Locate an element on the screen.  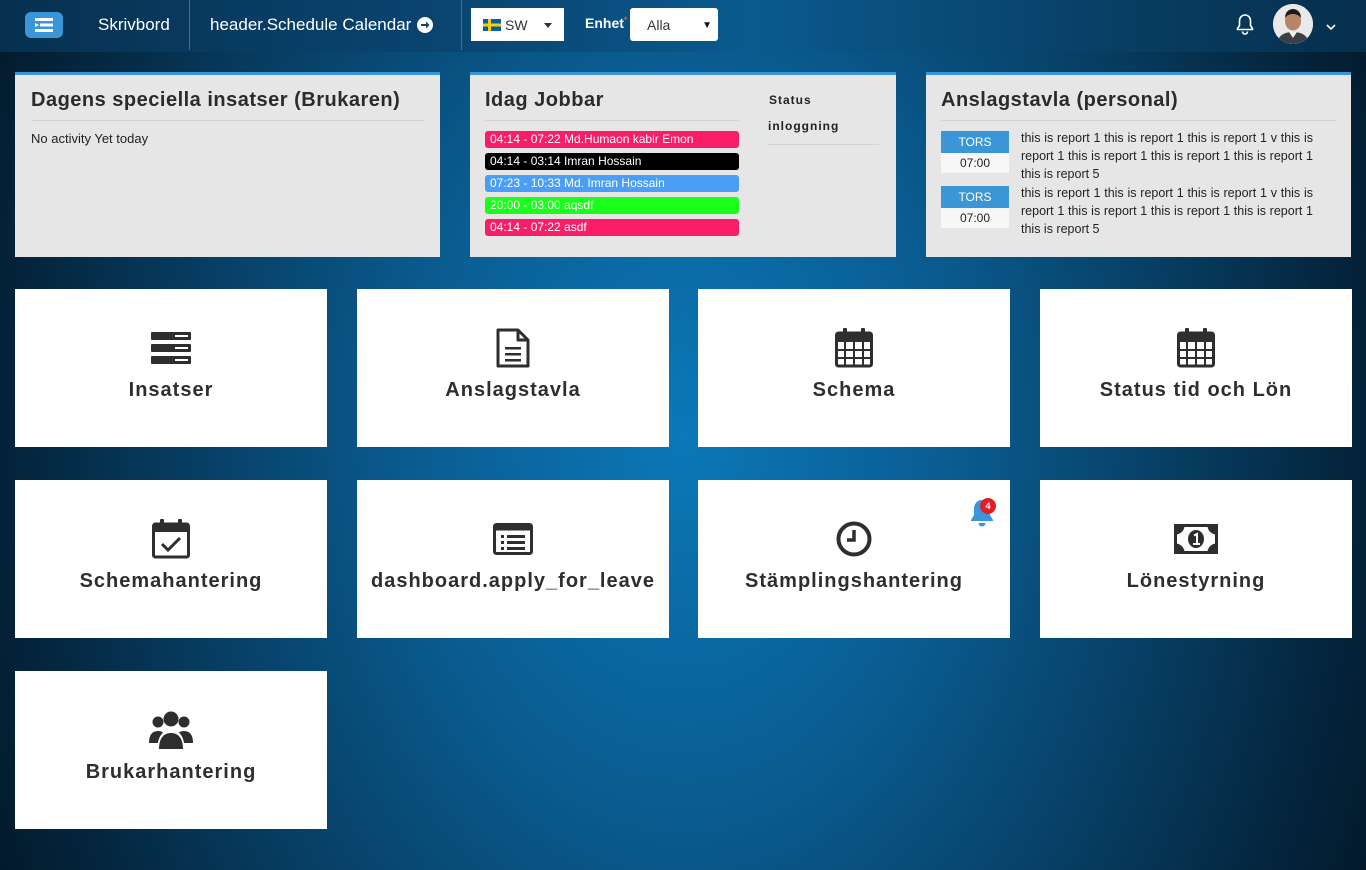
tile-status-tid-och-lon: Status tid och Lön is located at coordinates (1196, 368).